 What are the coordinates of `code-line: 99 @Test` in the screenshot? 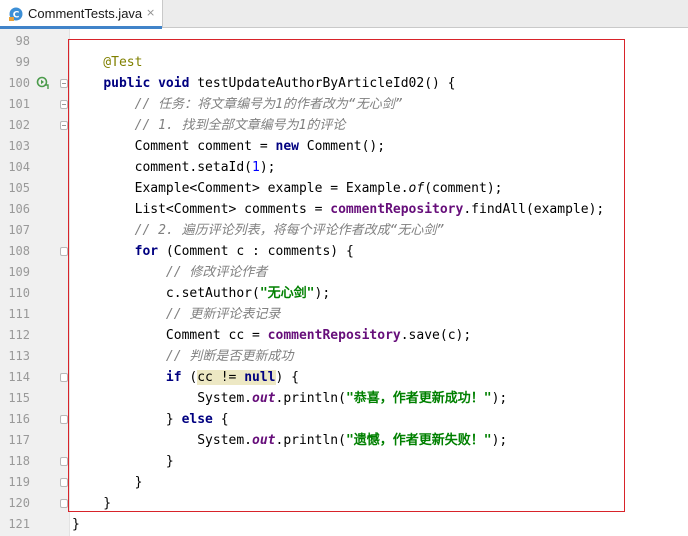 It's located at (344, 62).